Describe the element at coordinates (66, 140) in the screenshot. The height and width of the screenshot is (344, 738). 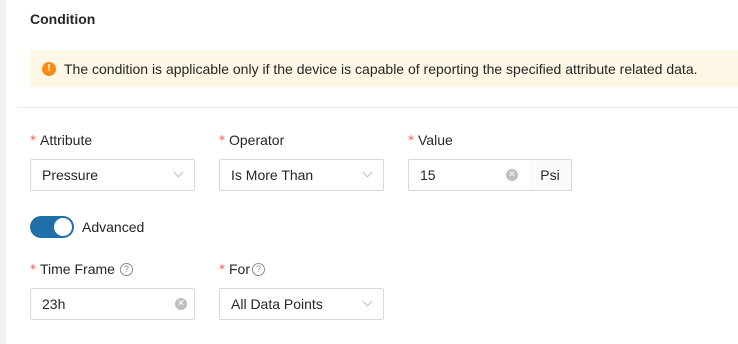
I see `attribute-label-text: Attribute` at that location.